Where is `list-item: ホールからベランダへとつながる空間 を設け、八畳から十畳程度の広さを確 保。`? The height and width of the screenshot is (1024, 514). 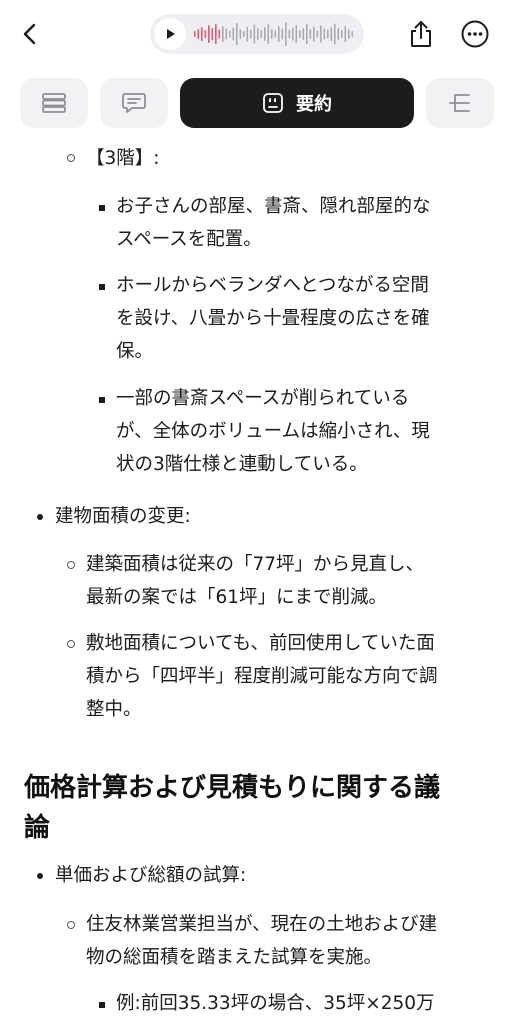
list-item: ホールからベランダへとつながる空間 を設け、八畳から十畳程度の広さを確 保。 is located at coordinates (273, 318).